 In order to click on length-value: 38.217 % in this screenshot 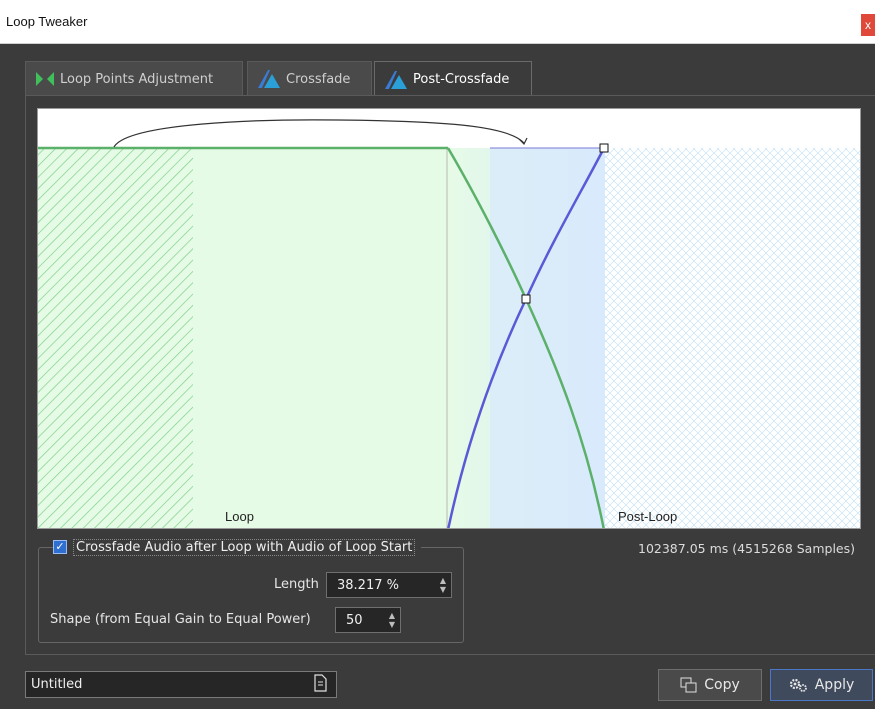, I will do `click(368, 585)`.